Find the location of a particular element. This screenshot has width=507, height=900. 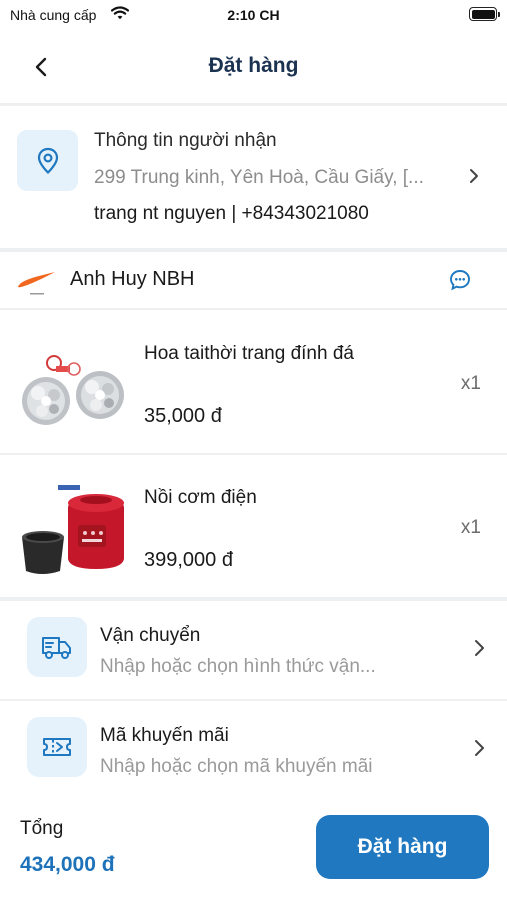

total-value: 434,000 đ is located at coordinates (67, 864).